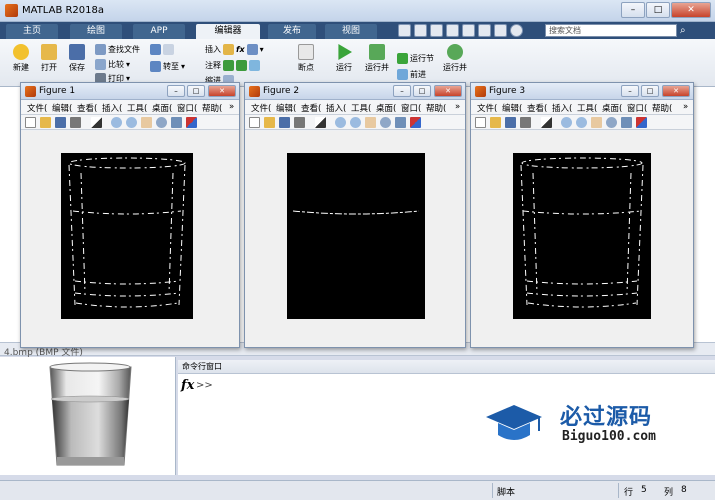 Image resolution: width=715 pixels, height=500 pixels. What do you see at coordinates (516, 30) in the screenshot?
I see `help-icon` at bounding box center [516, 30].